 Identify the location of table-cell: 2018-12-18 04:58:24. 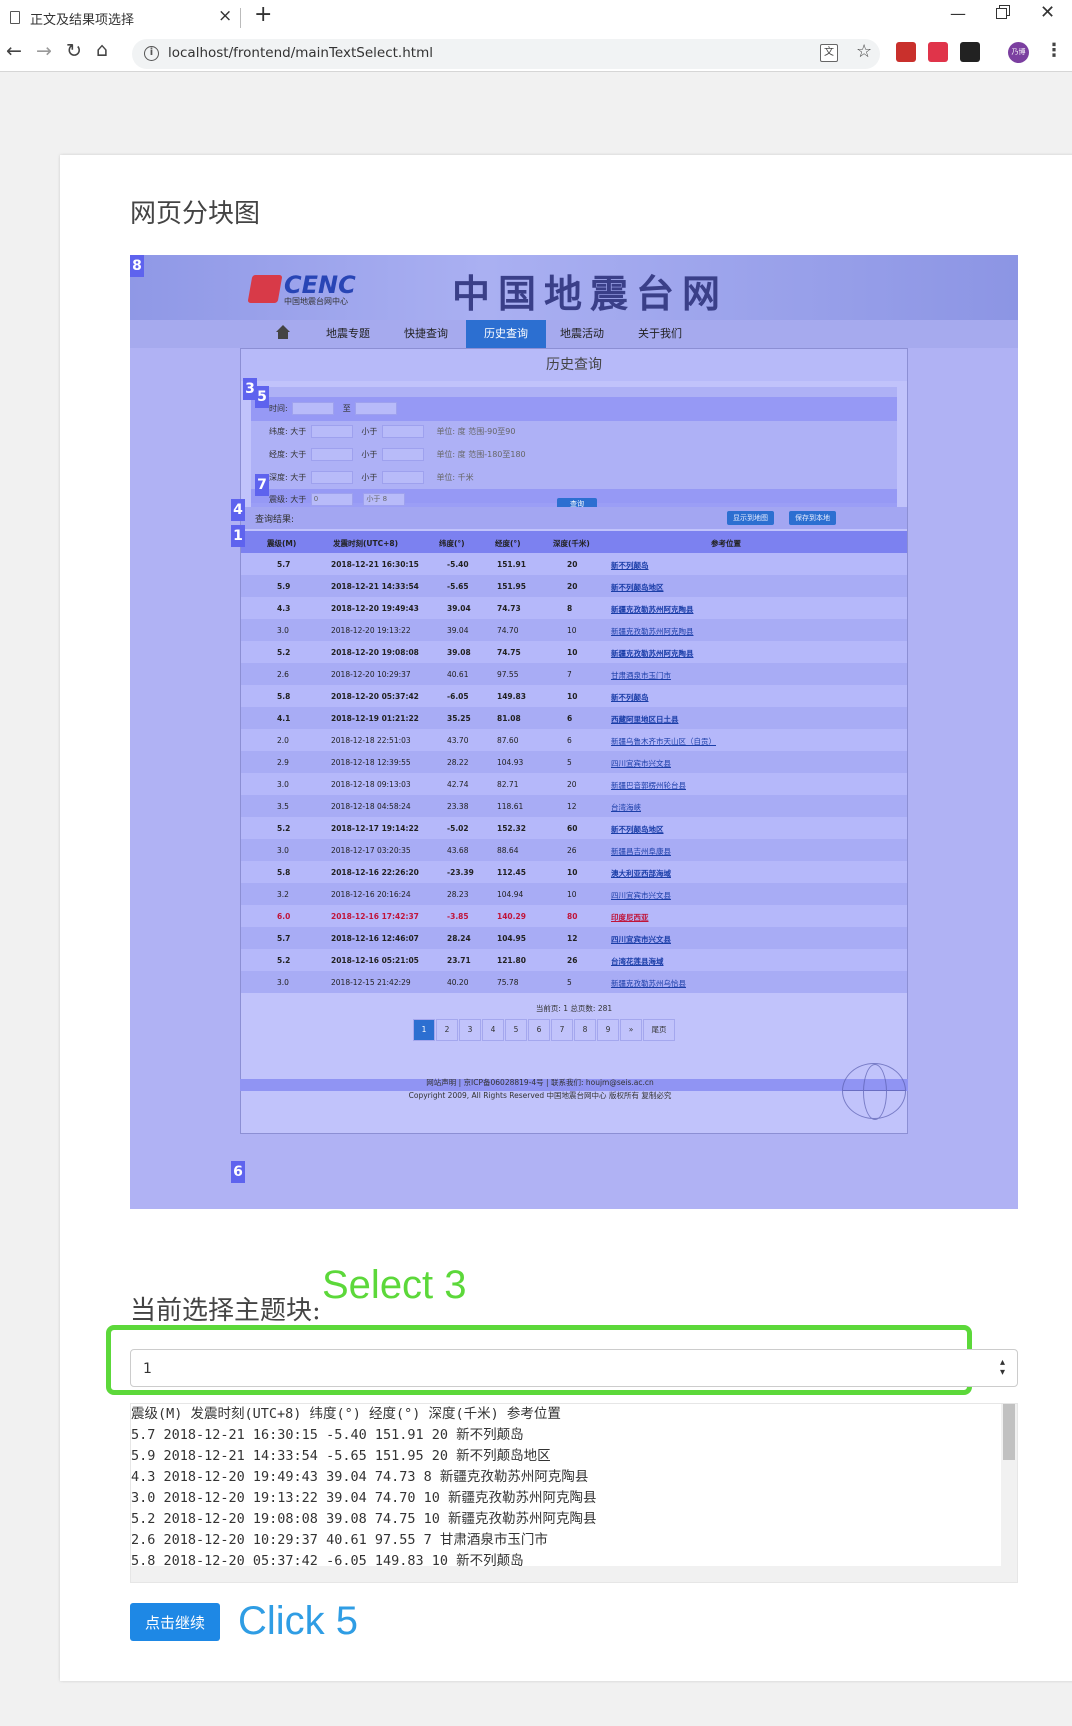
(371, 806).